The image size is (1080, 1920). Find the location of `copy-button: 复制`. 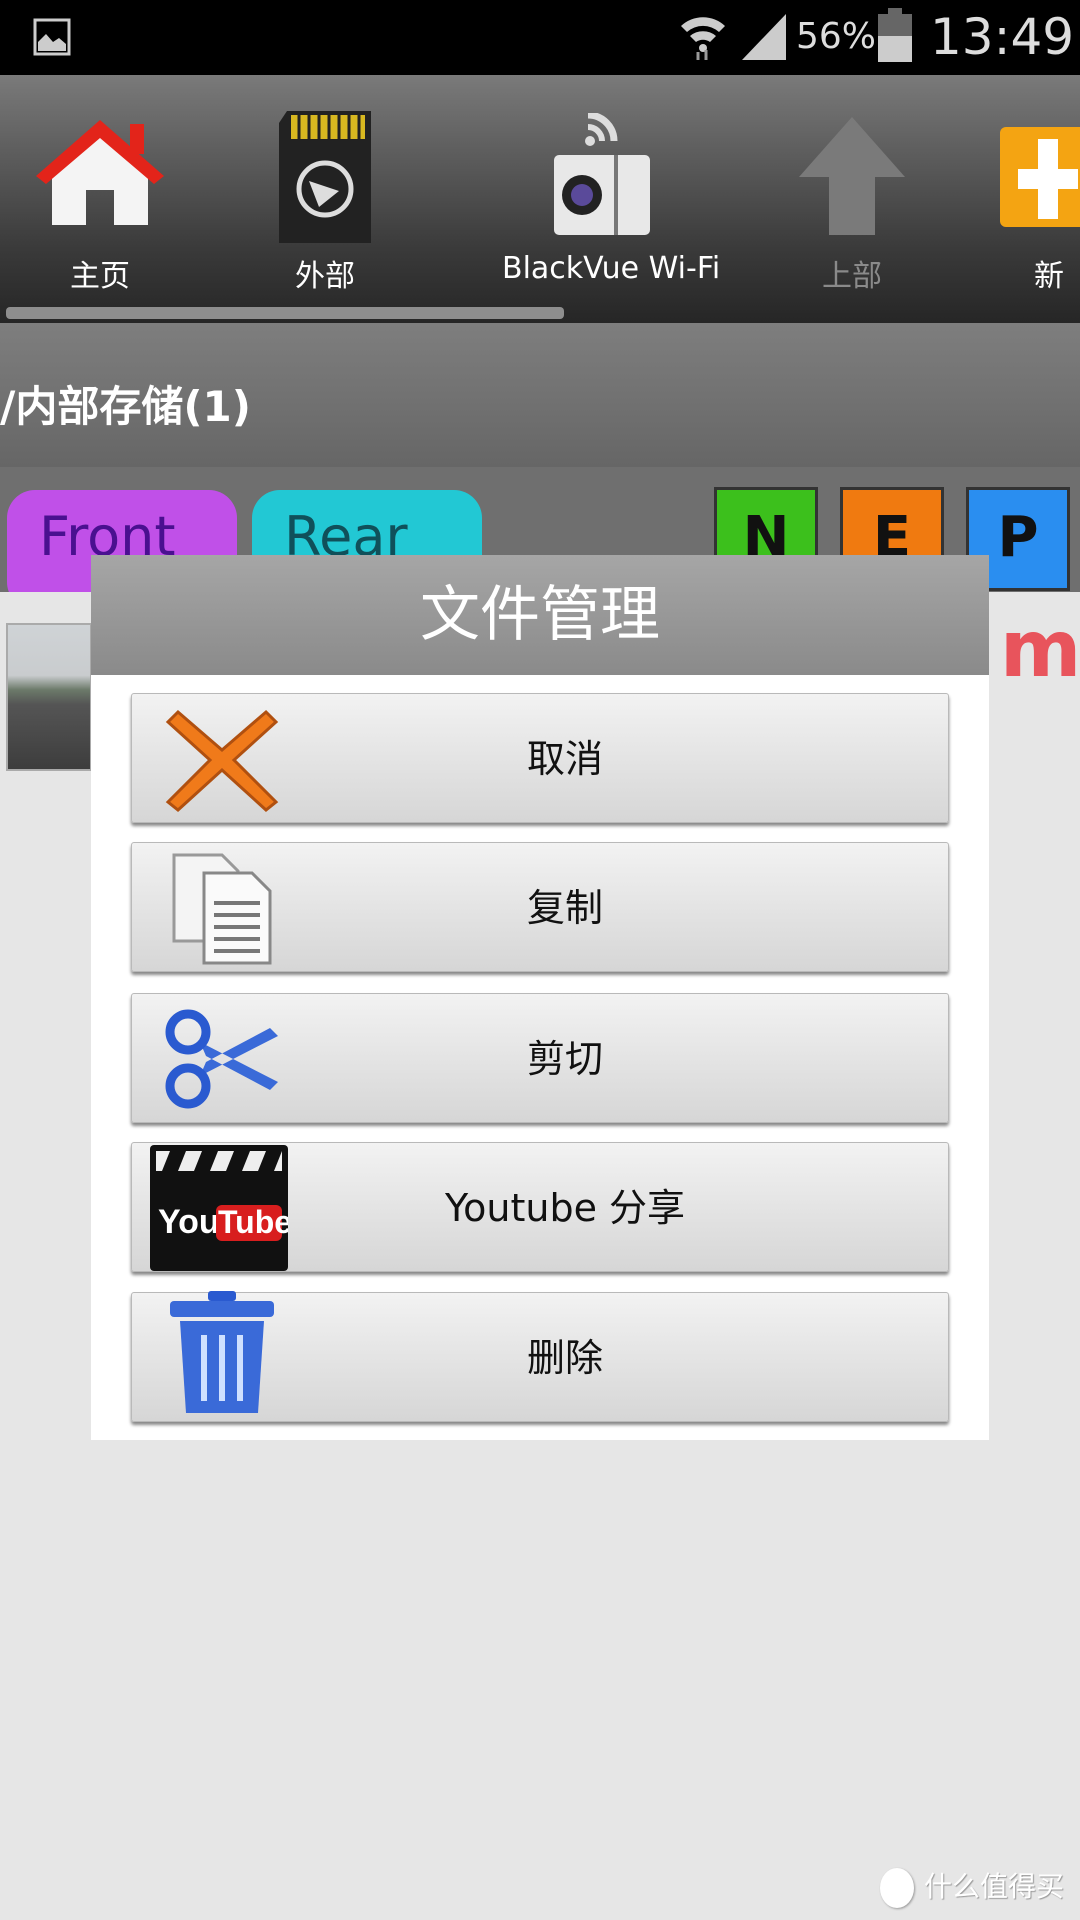

copy-button: 复制 is located at coordinates (540, 907).